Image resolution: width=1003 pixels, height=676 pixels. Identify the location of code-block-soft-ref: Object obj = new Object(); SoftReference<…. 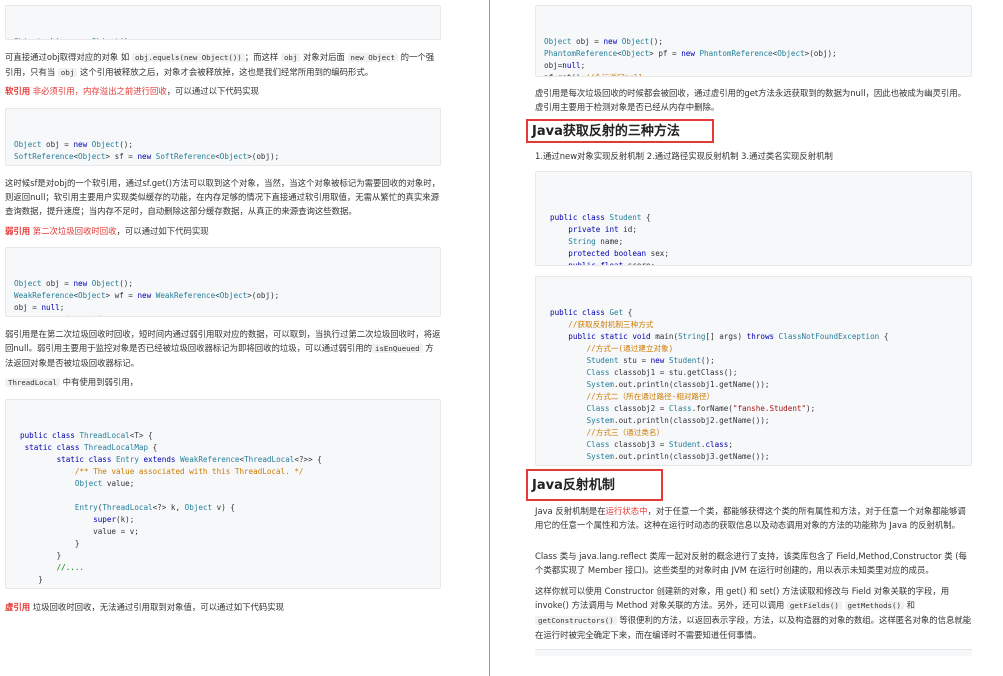
(223, 137).